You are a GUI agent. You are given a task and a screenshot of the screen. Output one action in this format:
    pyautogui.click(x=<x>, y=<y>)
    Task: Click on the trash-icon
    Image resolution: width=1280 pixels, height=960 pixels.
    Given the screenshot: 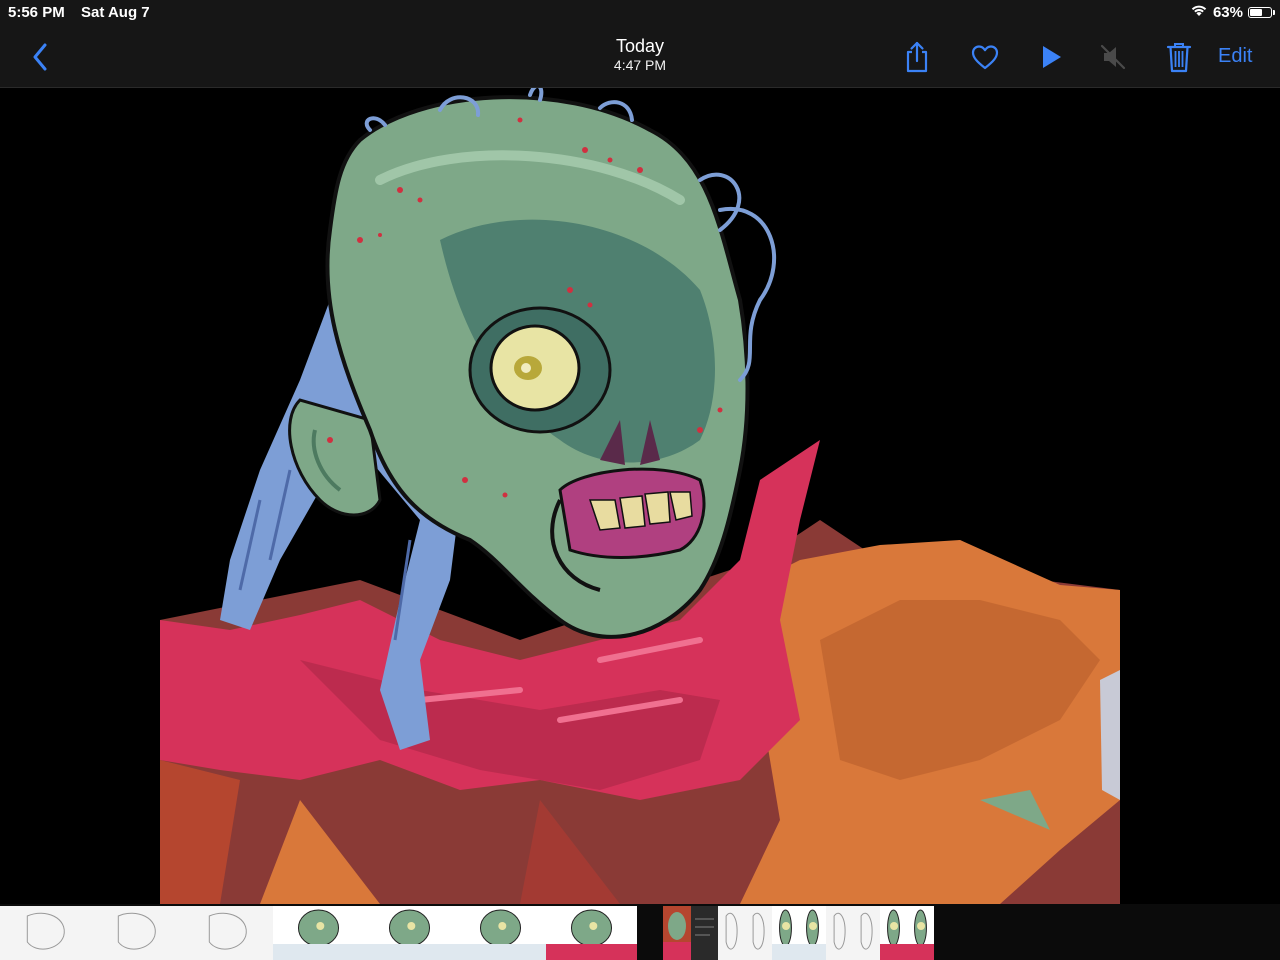 What is the action you would take?
    pyautogui.click(x=1179, y=58)
    